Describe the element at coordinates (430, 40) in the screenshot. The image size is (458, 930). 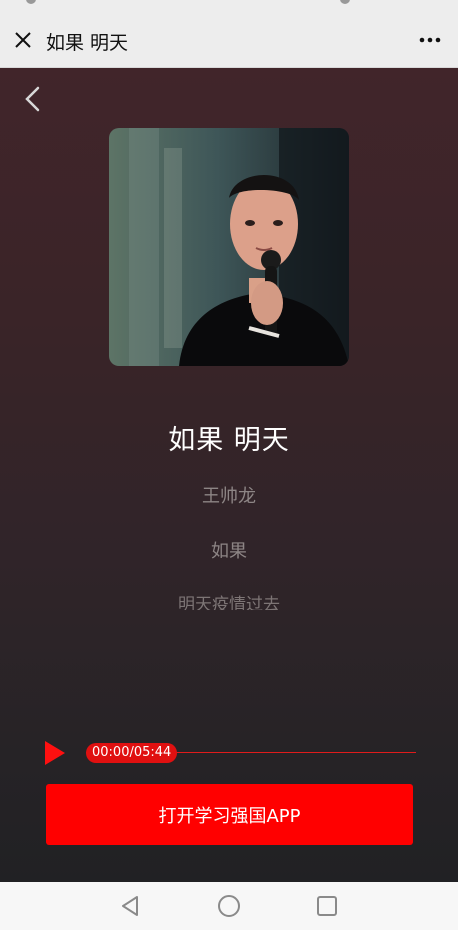
I see `more-icon` at that location.